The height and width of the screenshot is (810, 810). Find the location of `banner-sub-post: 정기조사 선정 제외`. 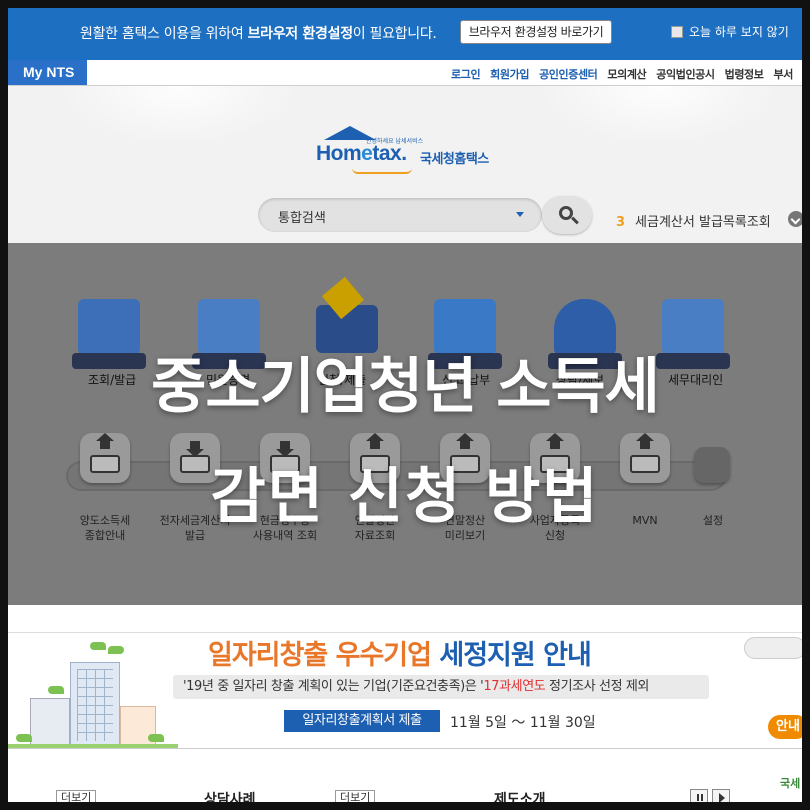

banner-sub-post: 정기조사 선정 제외 is located at coordinates (597, 686).